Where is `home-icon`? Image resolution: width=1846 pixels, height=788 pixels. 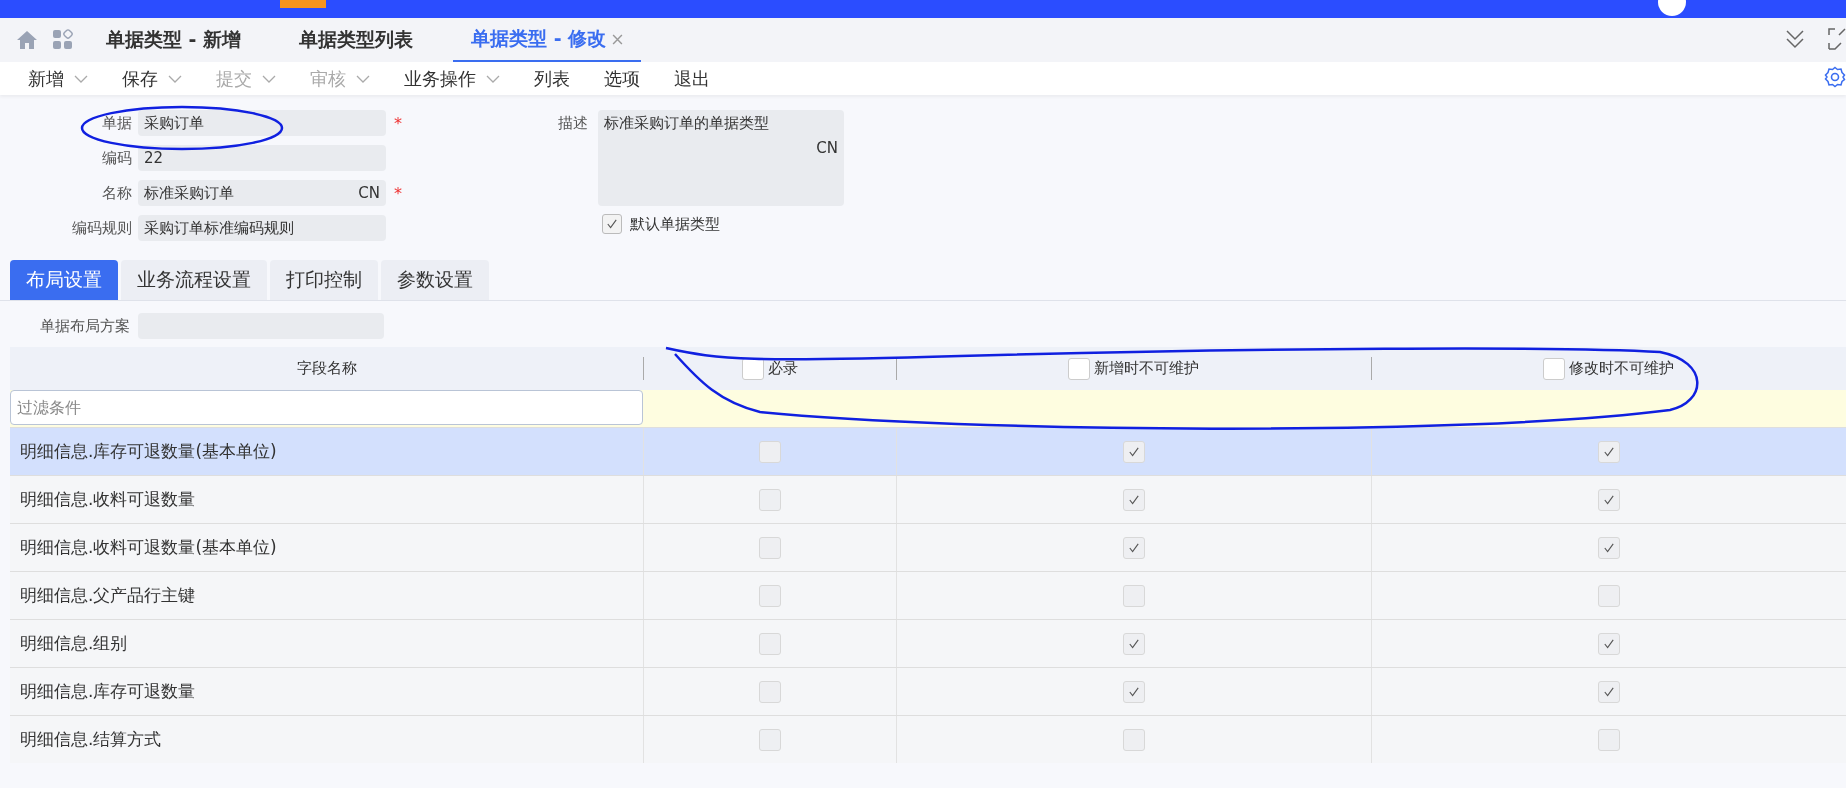
home-icon is located at coordinates (27, 40).